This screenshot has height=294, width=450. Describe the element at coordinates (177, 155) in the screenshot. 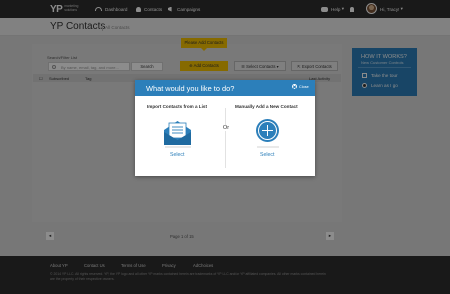

I see `select-import-link: Select` at that location.